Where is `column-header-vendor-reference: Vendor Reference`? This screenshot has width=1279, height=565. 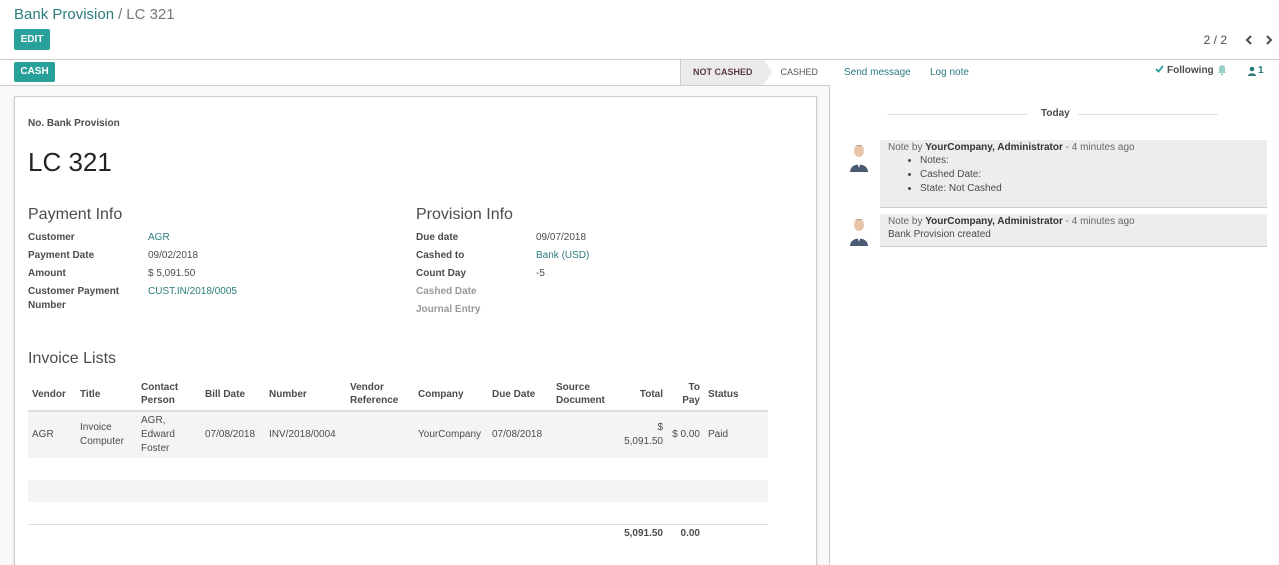 column-header-vendor-reference: Vendor Reference is located at coordinates (380, 395).